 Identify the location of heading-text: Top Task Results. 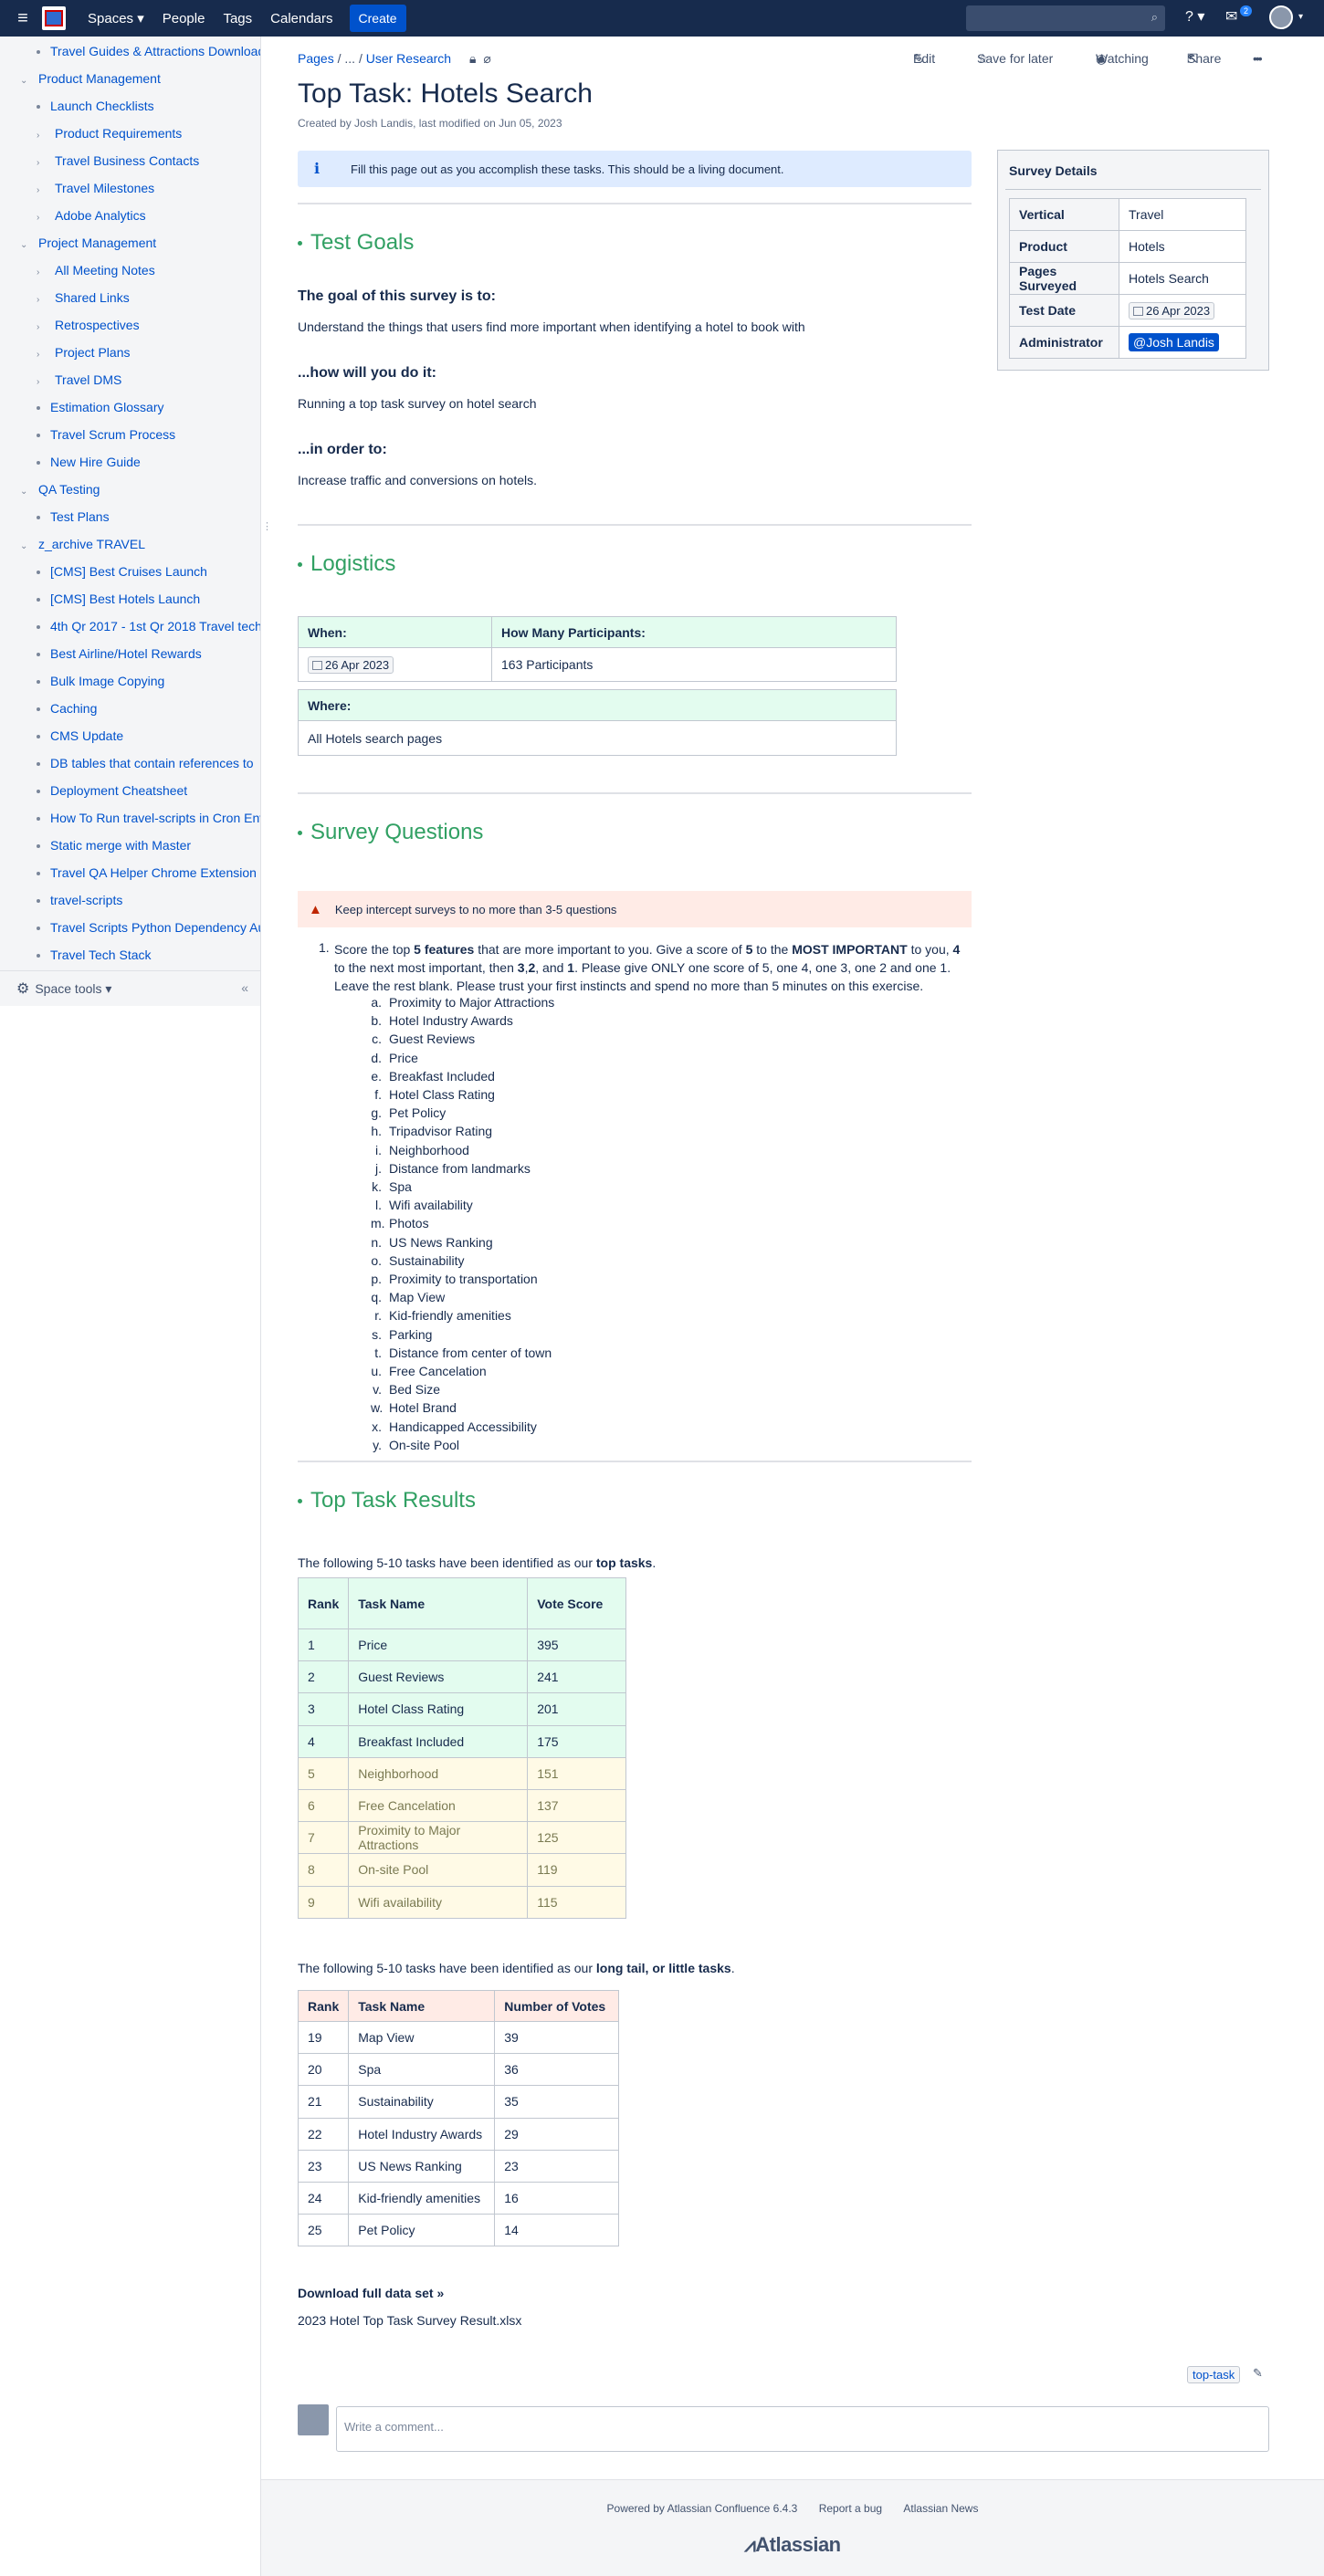
(393, 1500).